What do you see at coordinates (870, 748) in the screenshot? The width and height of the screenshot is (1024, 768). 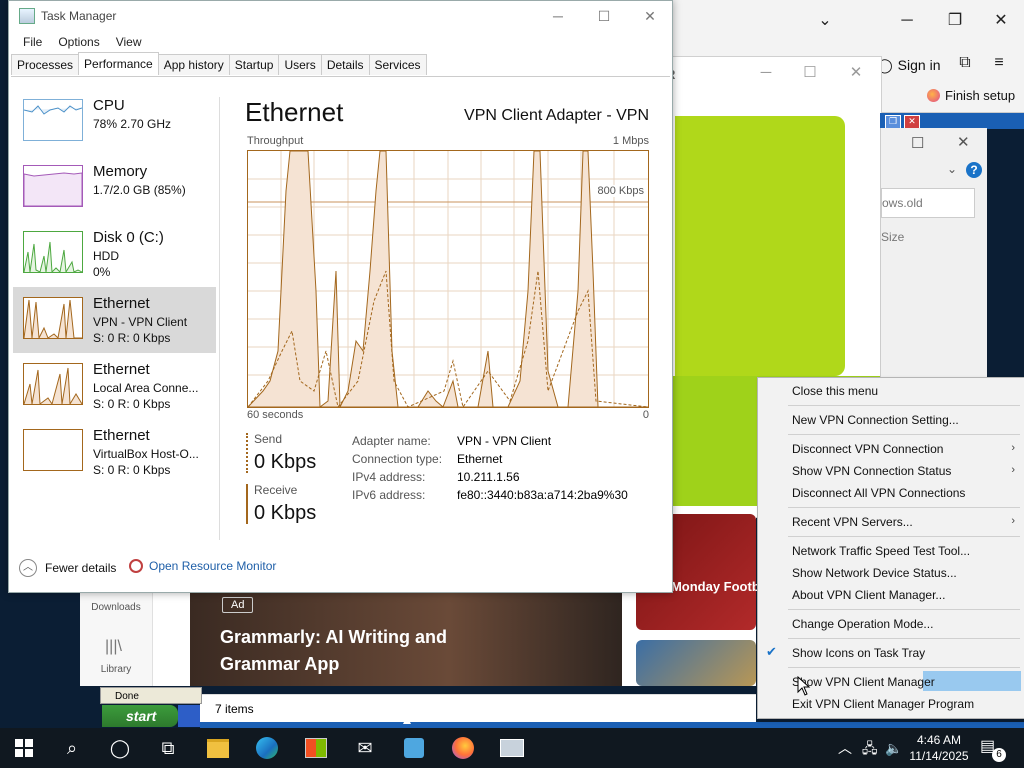 I see `network-icon: 🖧` at bounding box center [870, 748].